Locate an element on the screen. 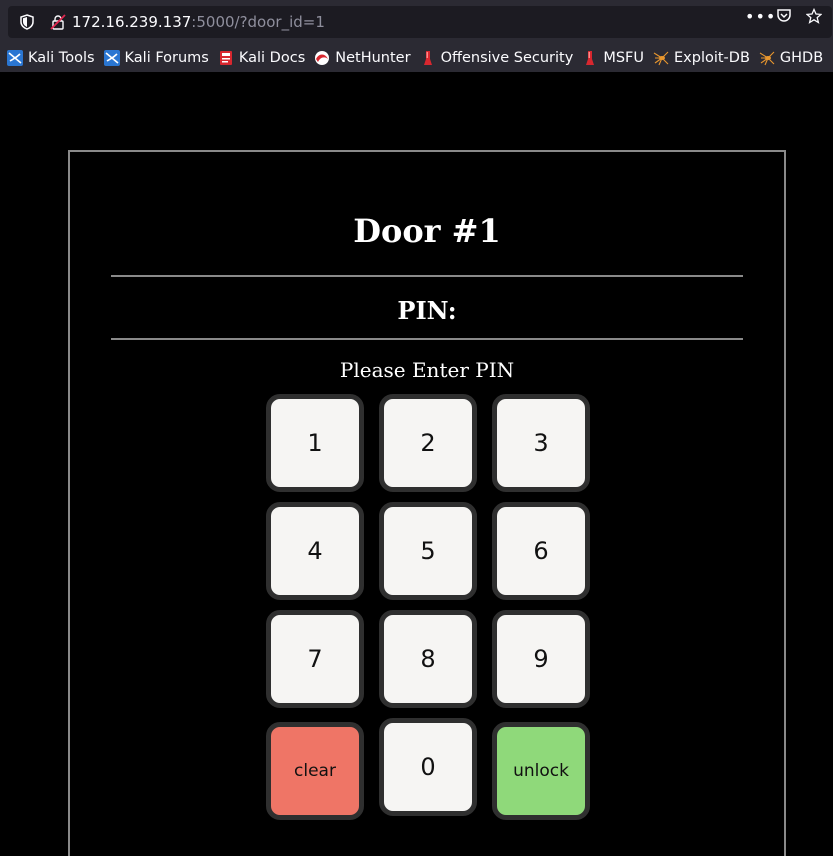 The image size is (833, 856). bookmark-label: Kali Forums is located at coordinates (166, 58).